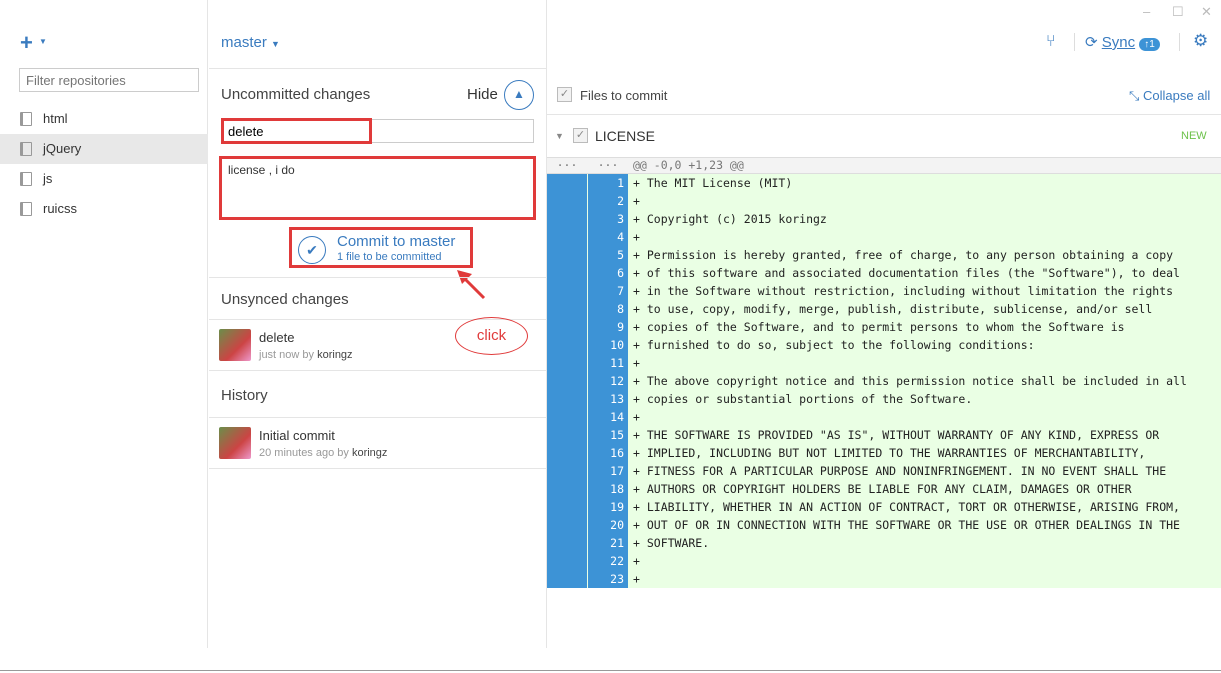 The height and width of the screenshot is (673, 1221). What do you see at coordinates (884, 543) in the screenshot?
I see `diff-line: 21 + SOFTWARE.` at bounding box center [884, 543].